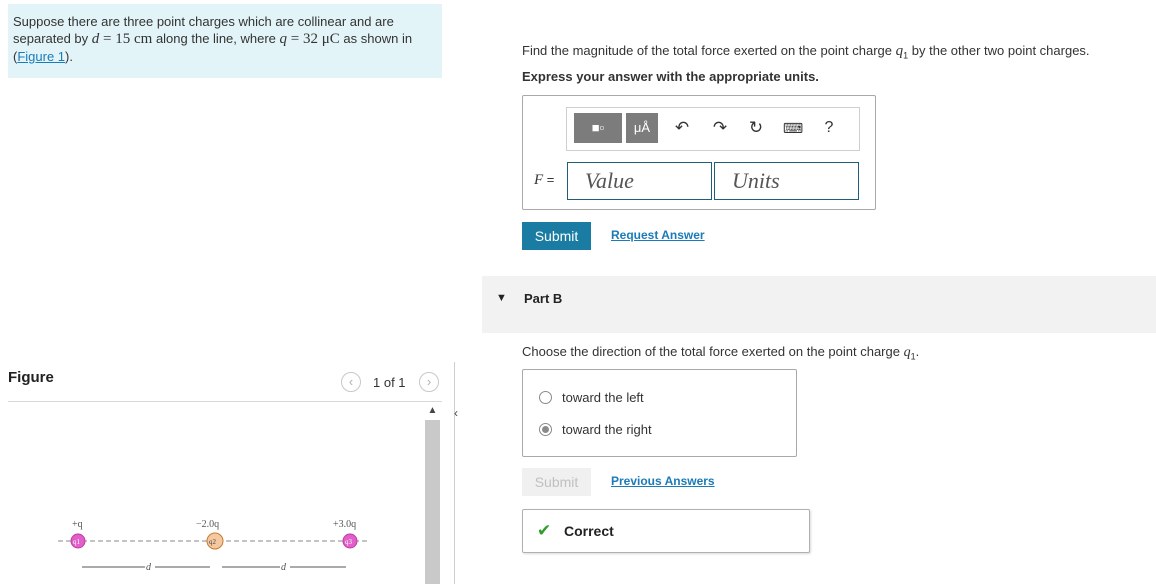  I want to click on feedback-text: Correct, so click(589, 531).